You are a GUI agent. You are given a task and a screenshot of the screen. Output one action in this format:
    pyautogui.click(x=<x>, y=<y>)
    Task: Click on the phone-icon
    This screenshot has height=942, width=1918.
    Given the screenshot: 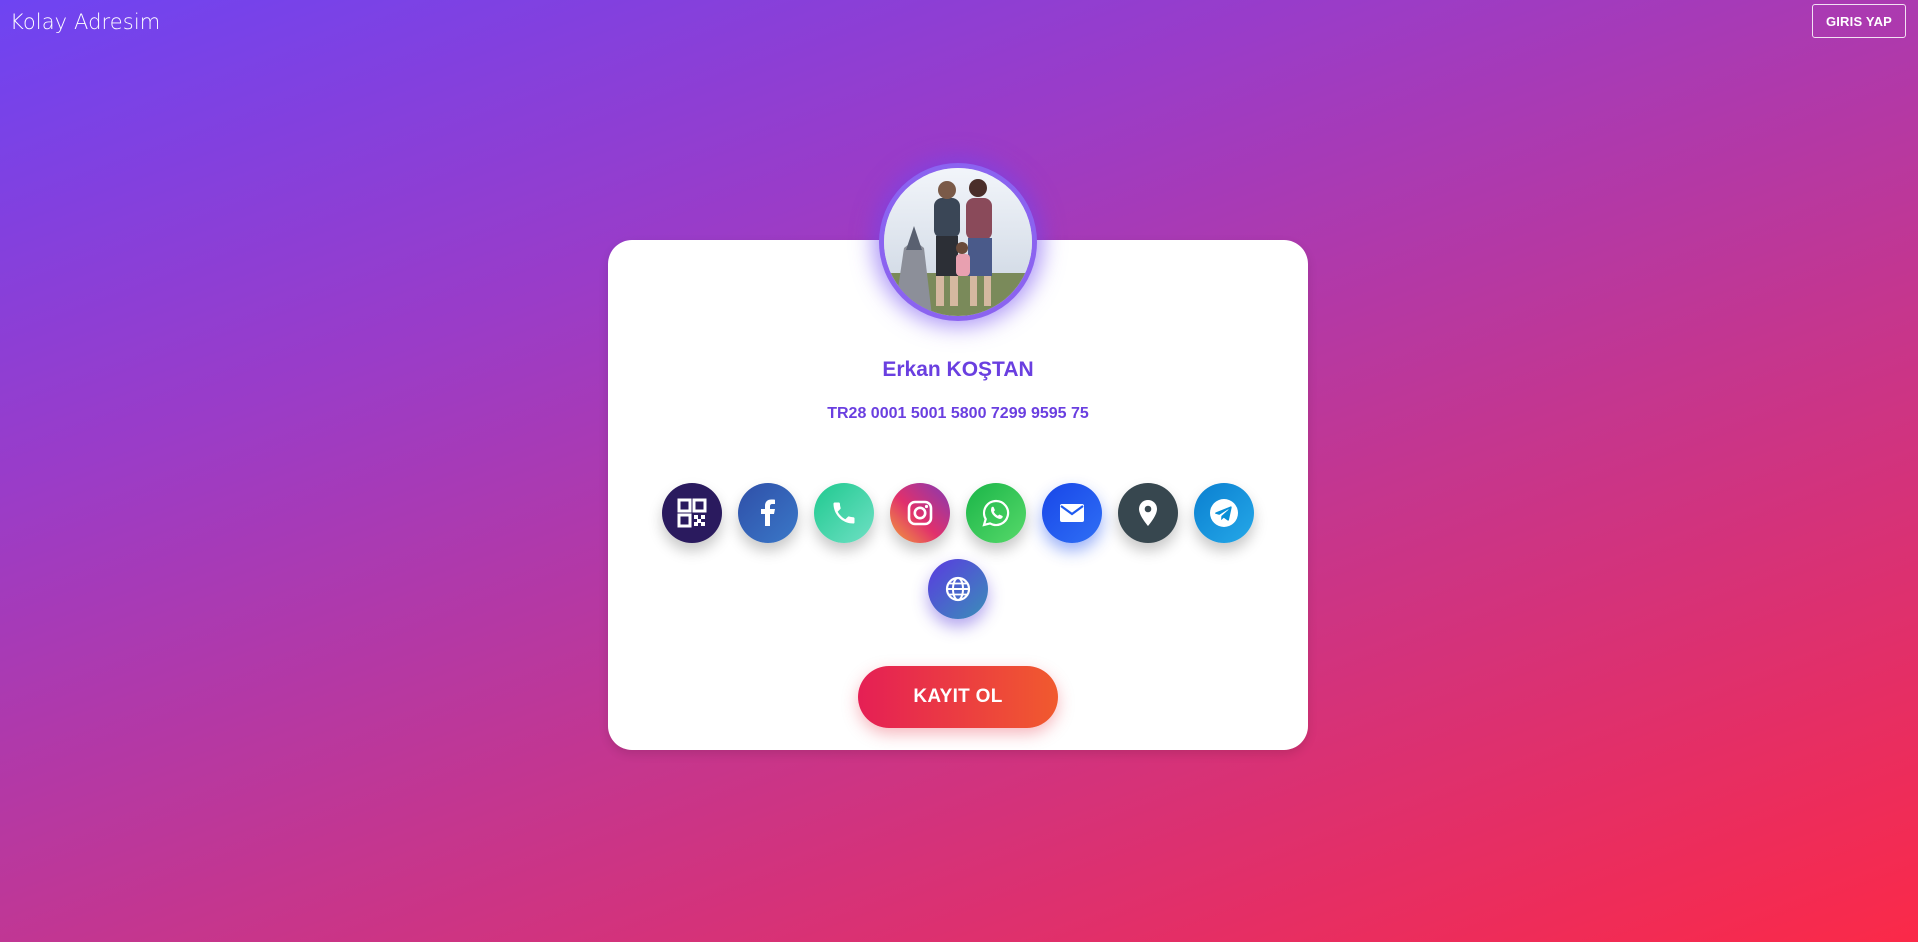 What is the action you would take?
    pyautogui.click(x=844, y=513)
    